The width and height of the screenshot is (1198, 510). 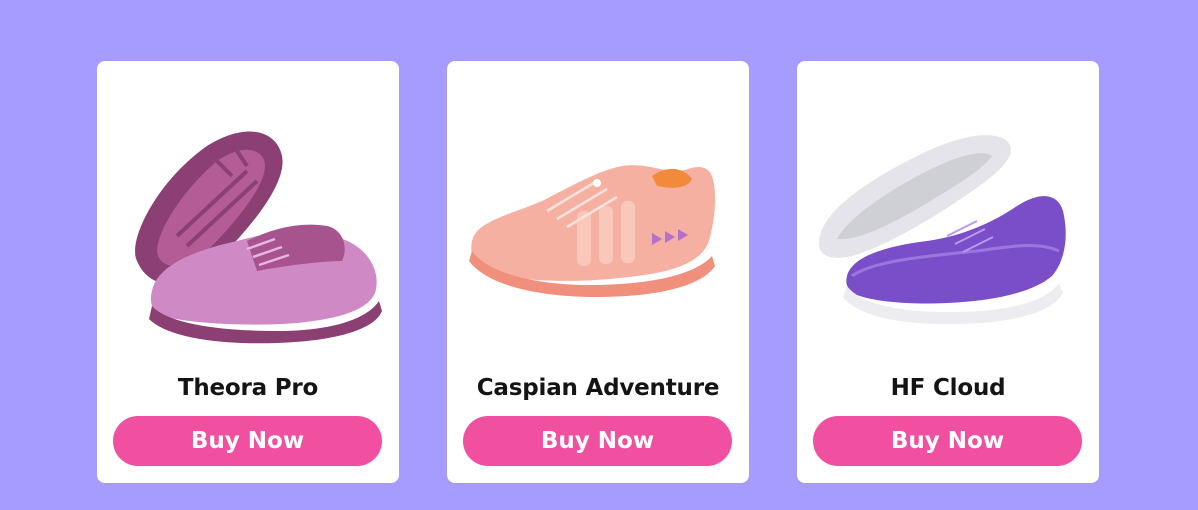 I want to click on purple-knit-shoe-pair-icon, so click(x=942, y=230).